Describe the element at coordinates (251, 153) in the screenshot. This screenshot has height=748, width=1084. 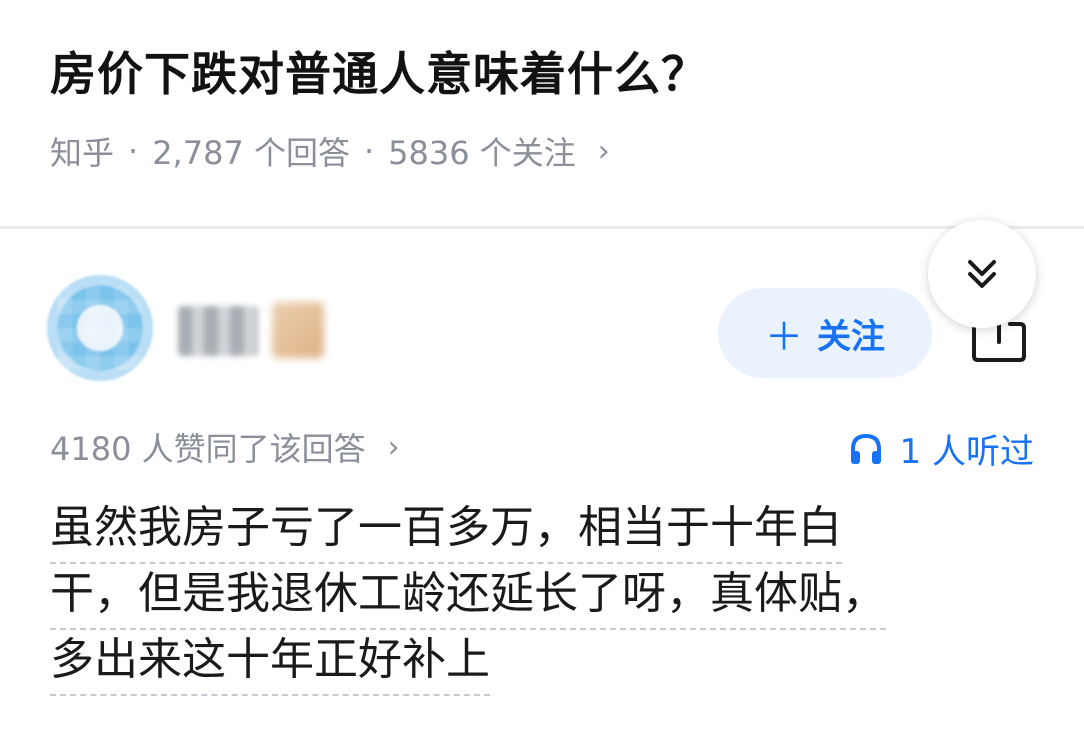
I see `answer-count: 2,787 个回答` at that location.